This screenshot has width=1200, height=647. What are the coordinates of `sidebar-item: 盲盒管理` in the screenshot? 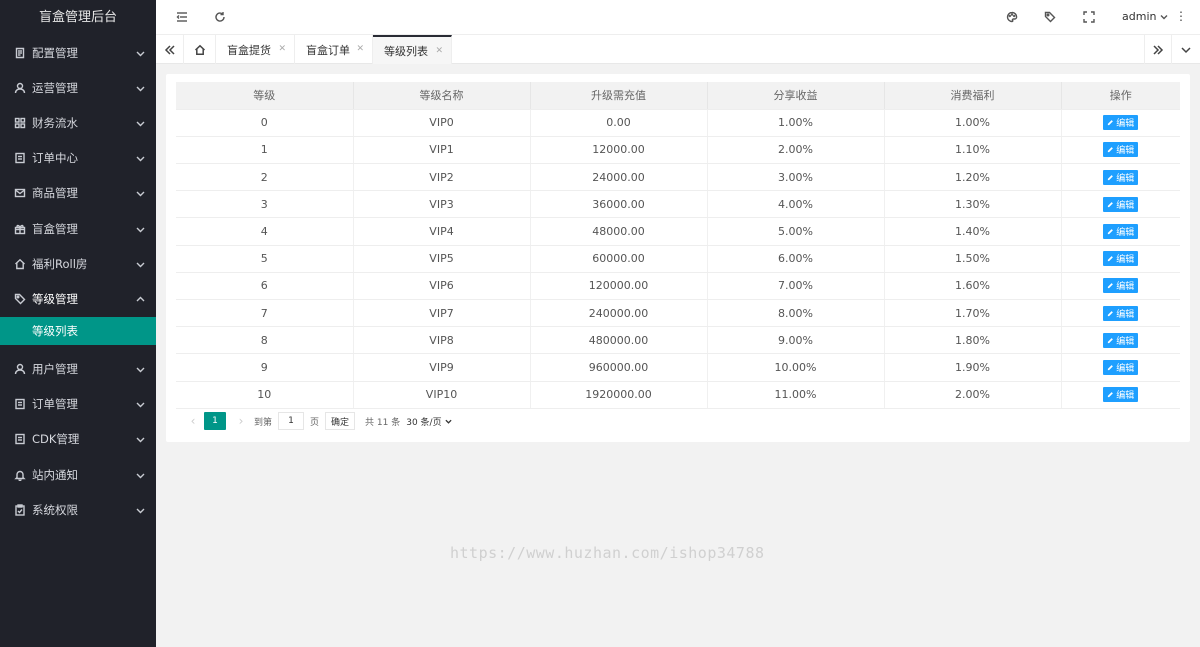 It's located at (78, 228).